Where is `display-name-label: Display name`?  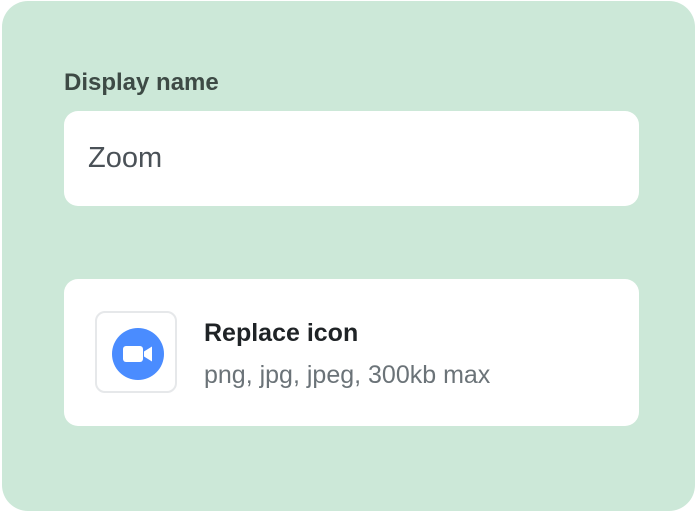
display-name-label: Display name is located at coordinates (141, 82).